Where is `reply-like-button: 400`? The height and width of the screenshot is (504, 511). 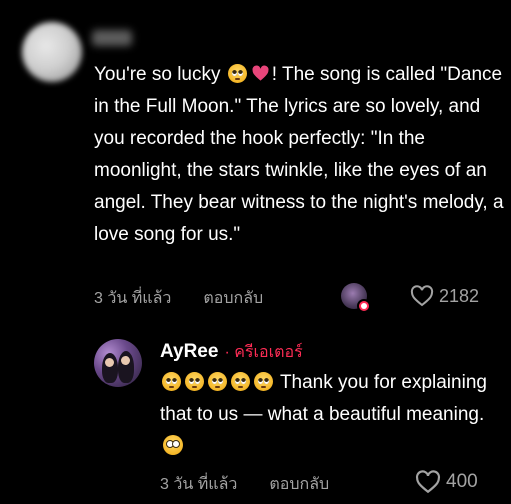
reply-like-button: 400 is located at coordinates (446, 482).